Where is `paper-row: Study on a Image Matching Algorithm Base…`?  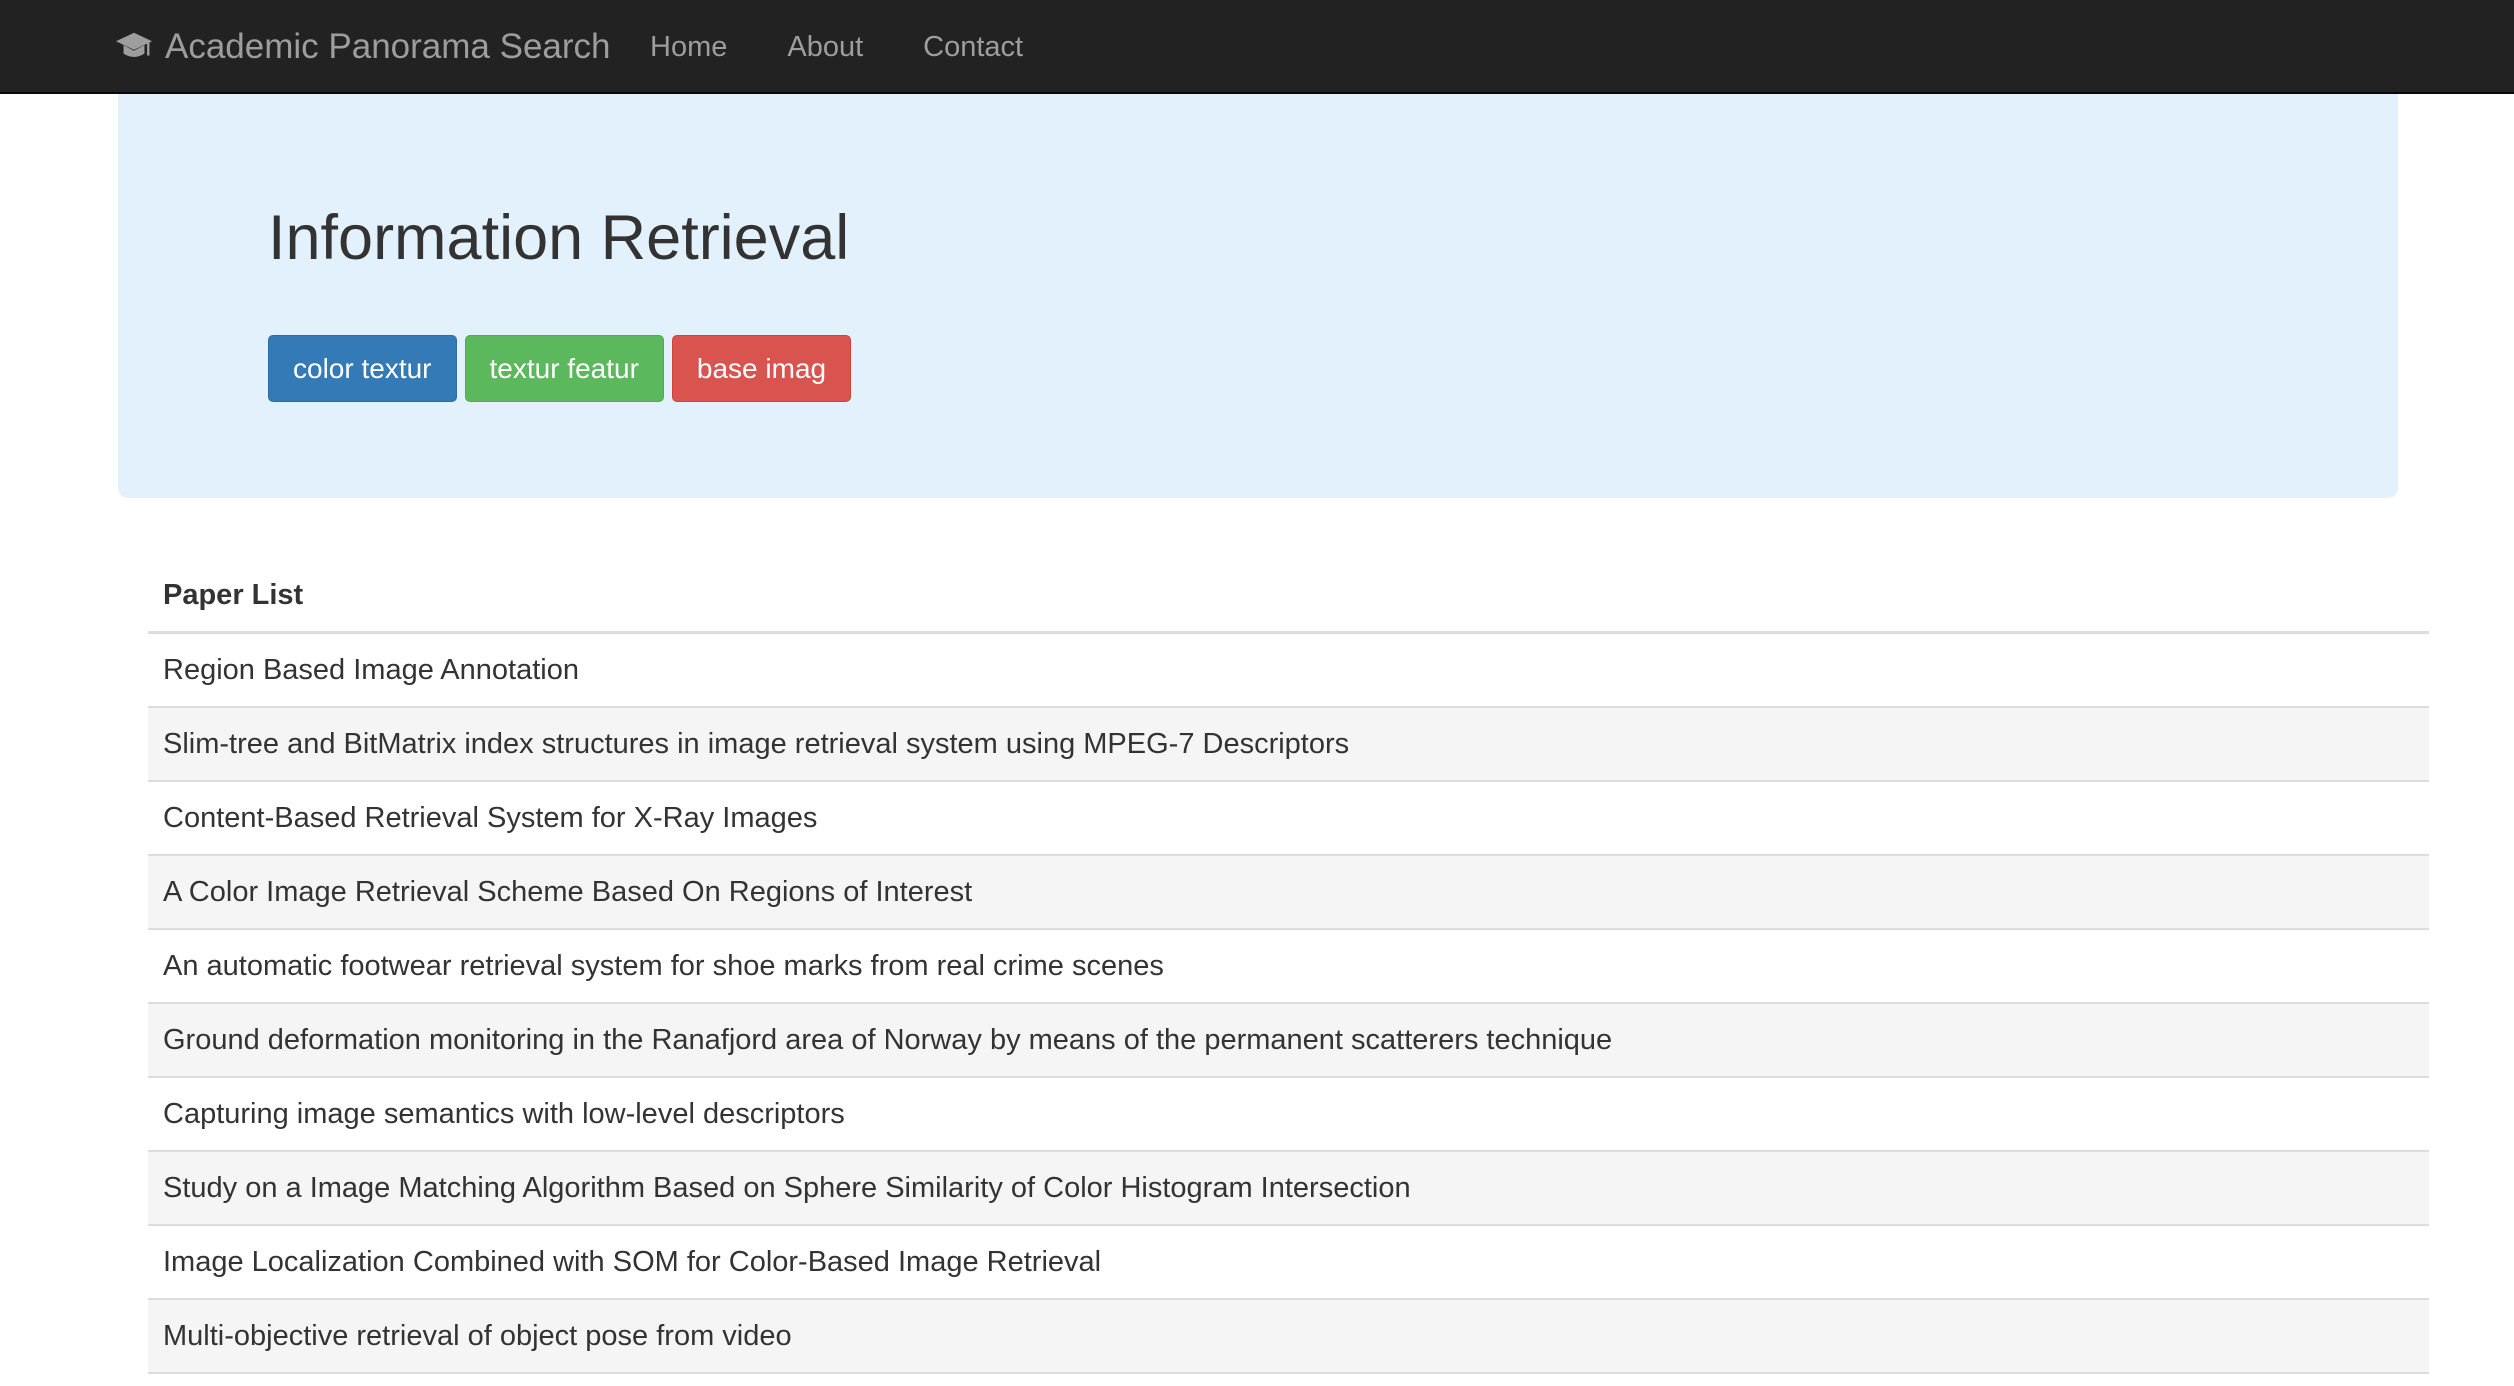 paper-row: Study on a Image Matching Algorithm Base… is located at coordinates (1288, 1189).